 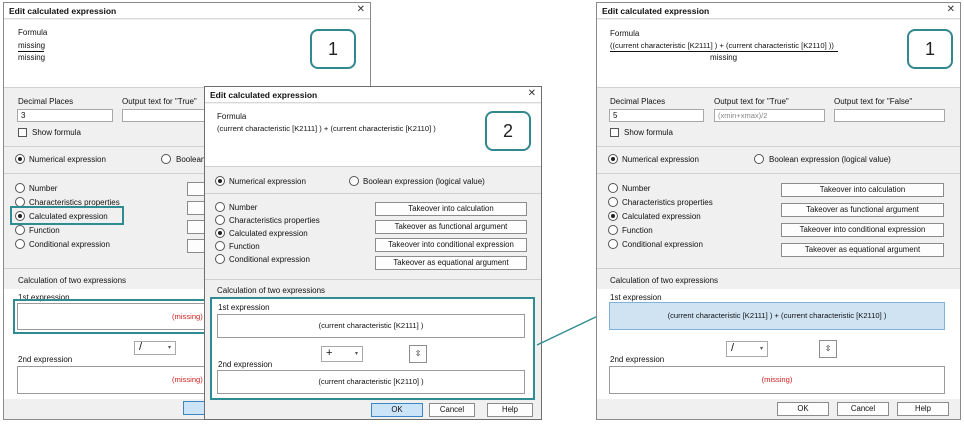 What do you see at coordinates (187, 379) in the screenshot?
I see `second-expression-value: (missing)` at bounding box center [187, 379].